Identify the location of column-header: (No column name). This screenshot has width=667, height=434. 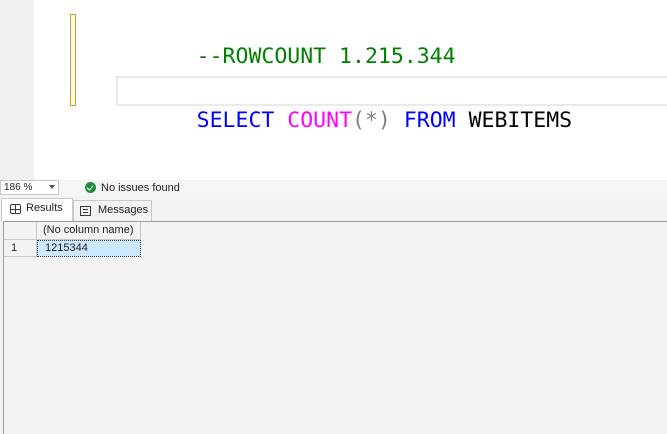
(89, 231).